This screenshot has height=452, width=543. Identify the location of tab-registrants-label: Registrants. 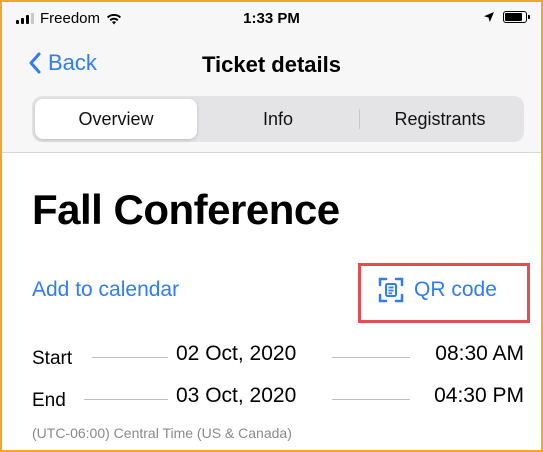
(440, 118).